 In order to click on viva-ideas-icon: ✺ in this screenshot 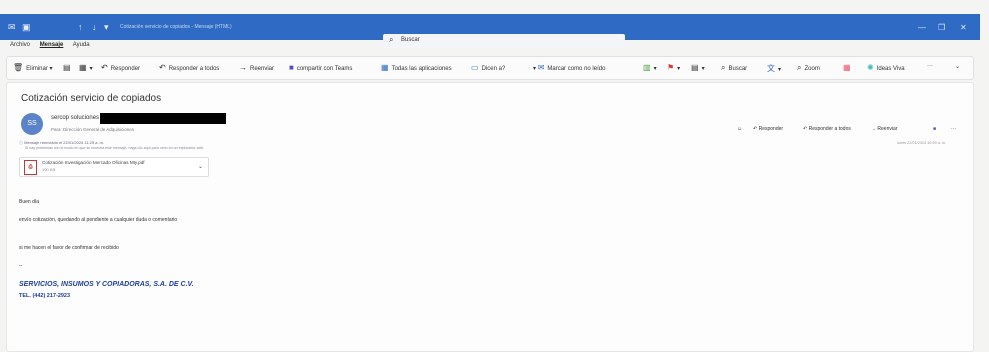, I will do `click(870, 67)`.